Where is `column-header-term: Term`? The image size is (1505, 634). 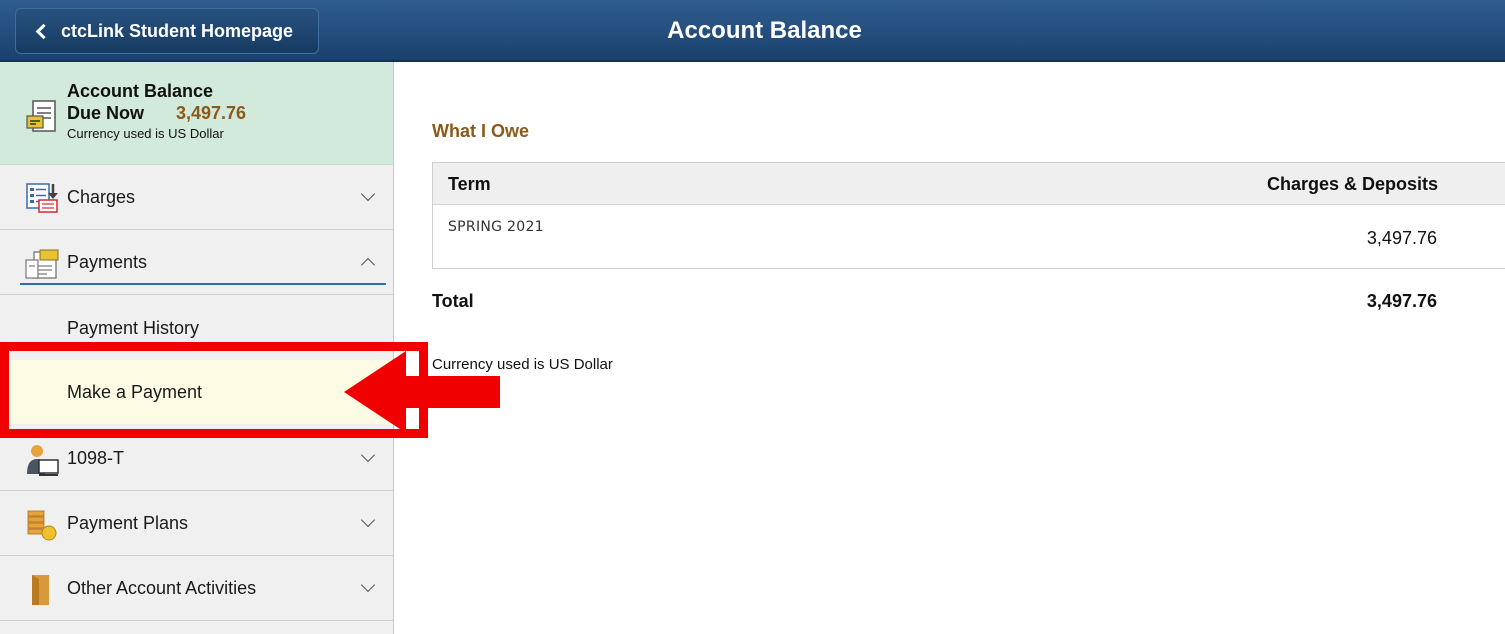 column-header-term: Term is located at coordinates (469, 184).